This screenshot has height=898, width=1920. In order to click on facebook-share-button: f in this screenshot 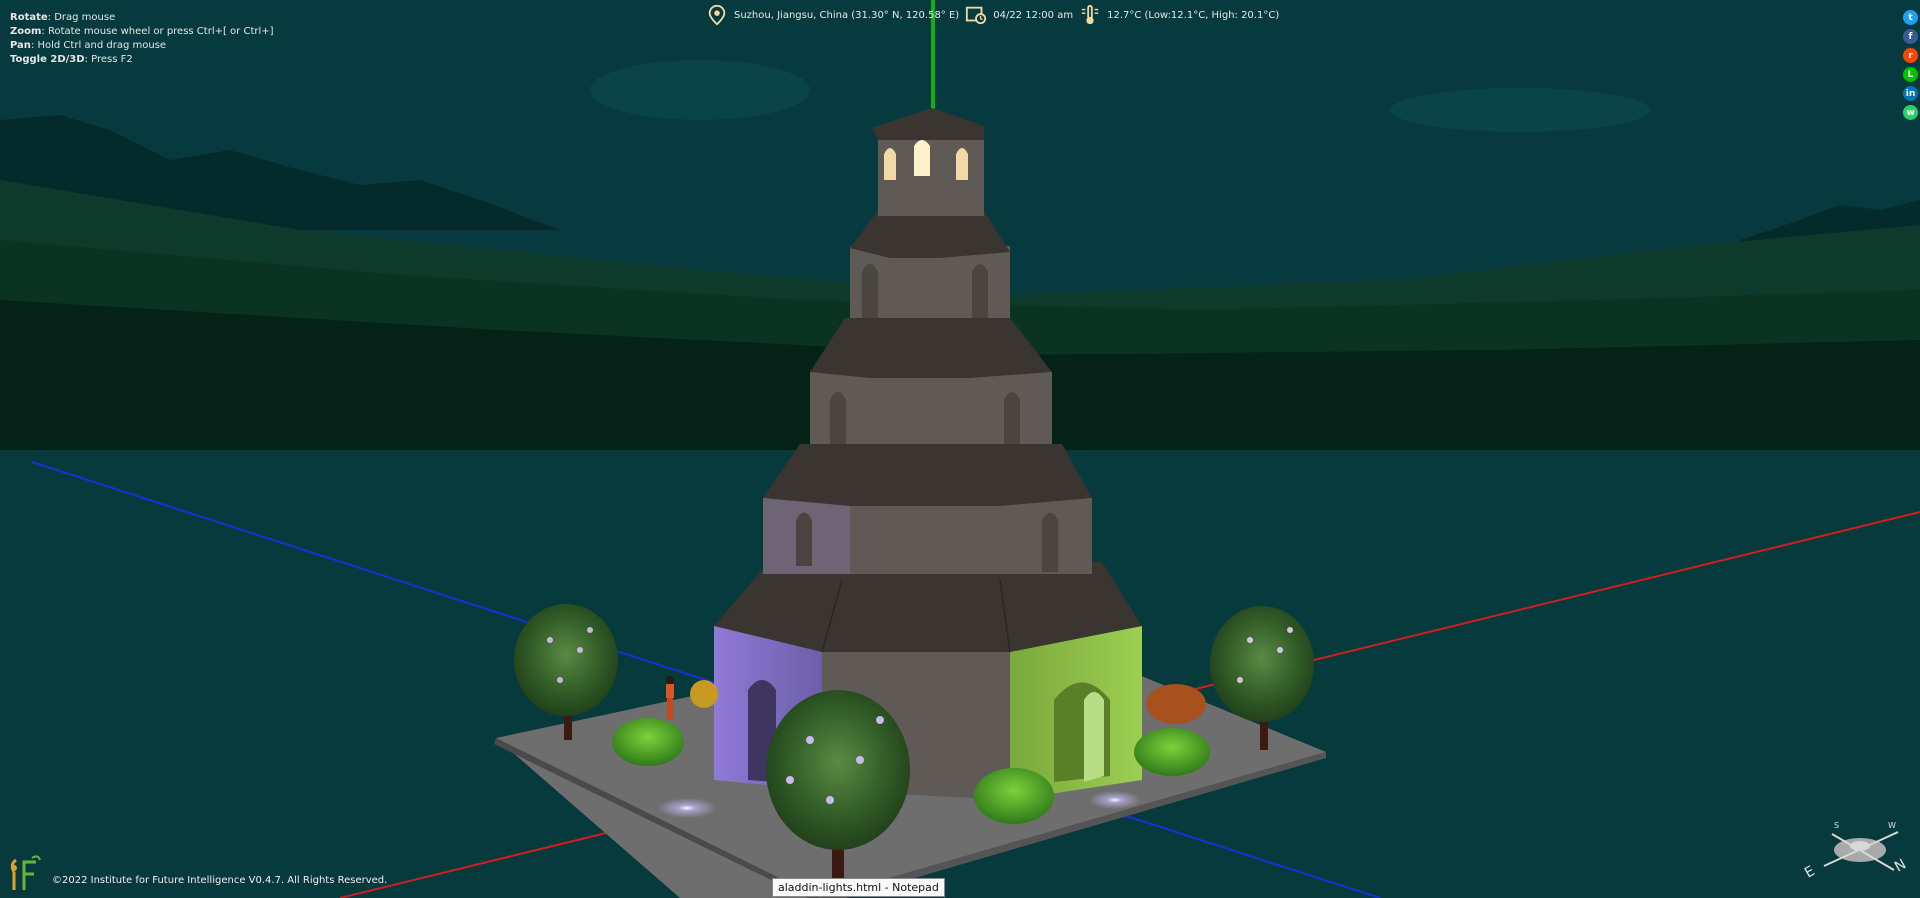, I will do `click(1910, 36)`.